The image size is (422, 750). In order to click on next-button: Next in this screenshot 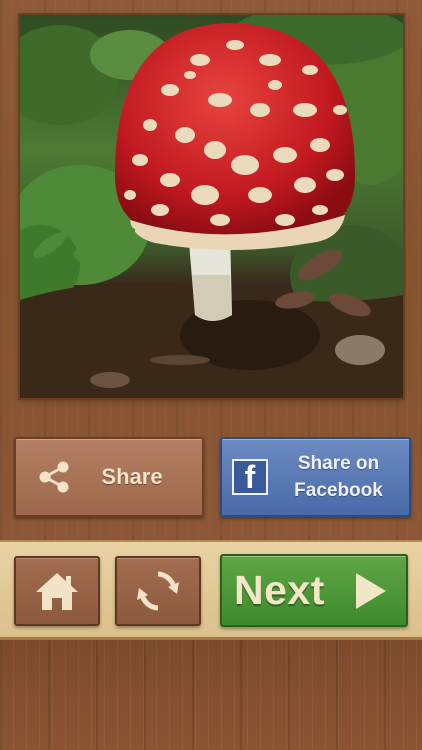, I will do `click(314, 590)`.